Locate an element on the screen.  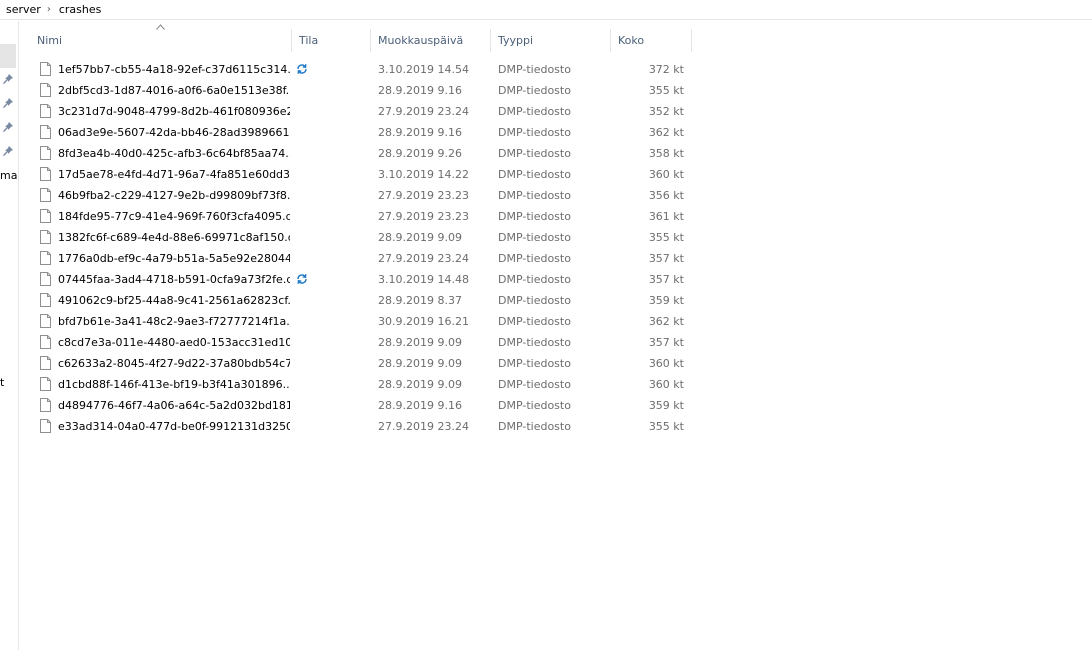
nav-item-truncated: t is located at coordinates (2, 382).